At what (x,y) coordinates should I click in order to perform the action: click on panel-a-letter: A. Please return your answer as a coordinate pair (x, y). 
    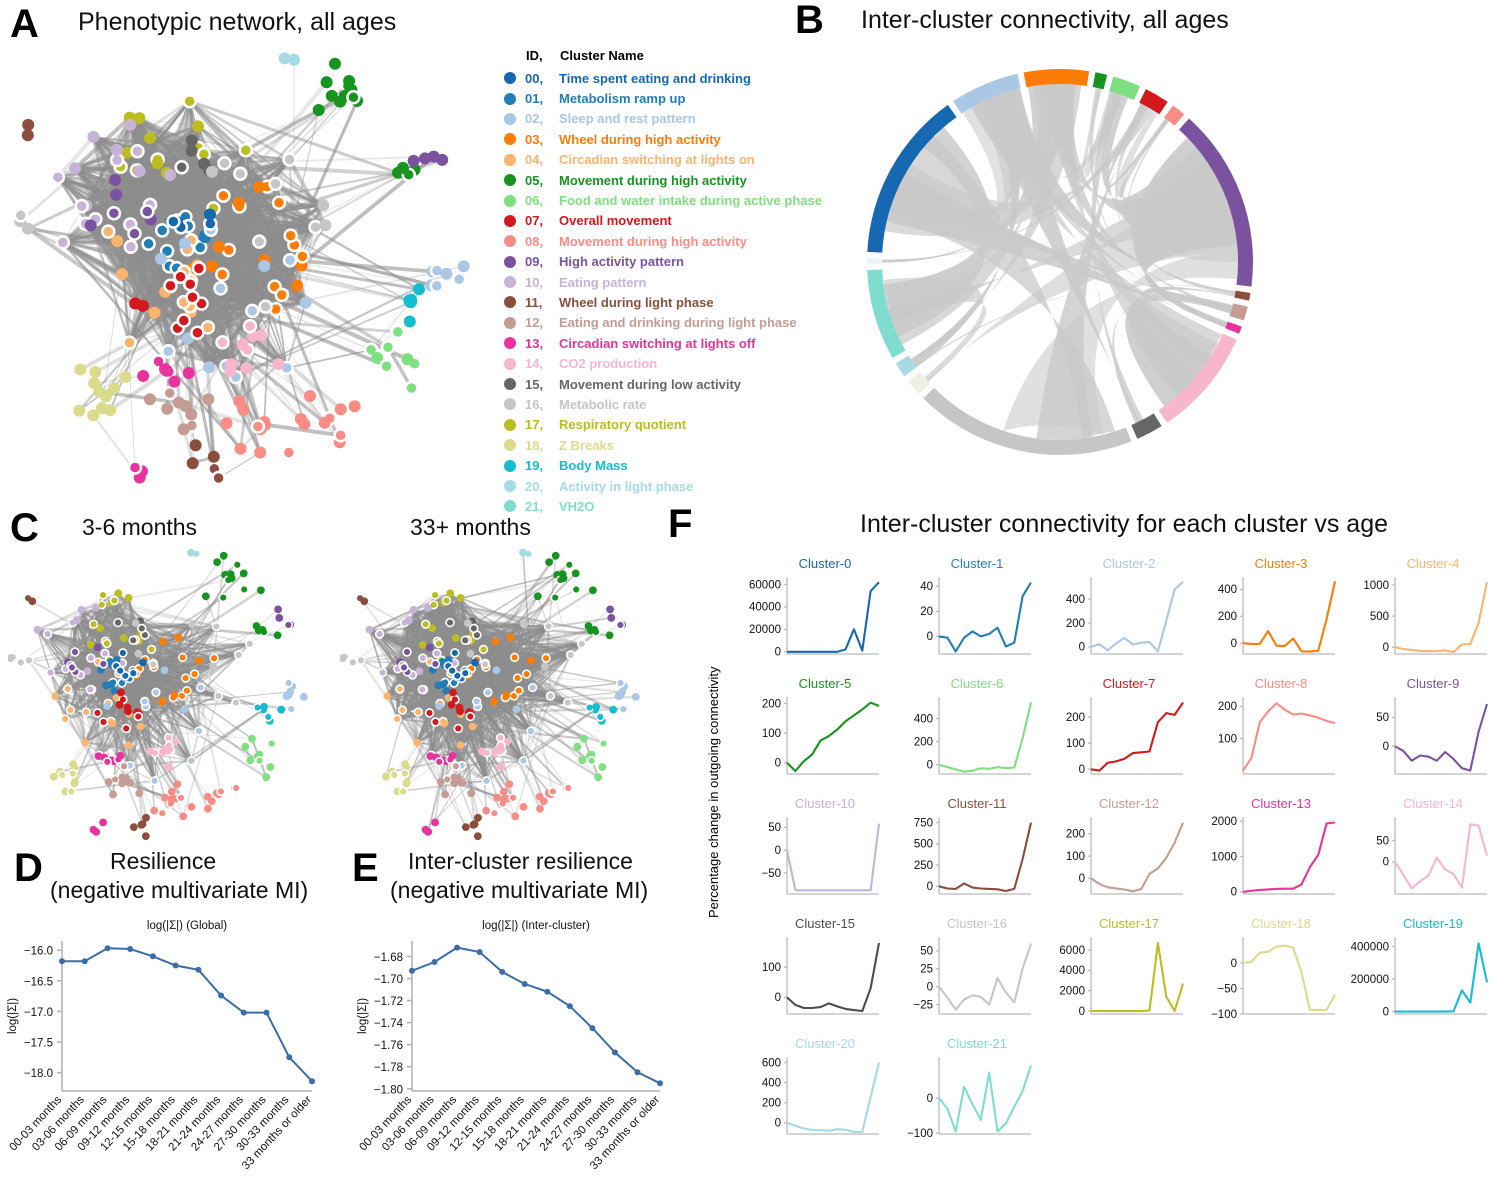
    Looking at the image, I should click on (24, 24).